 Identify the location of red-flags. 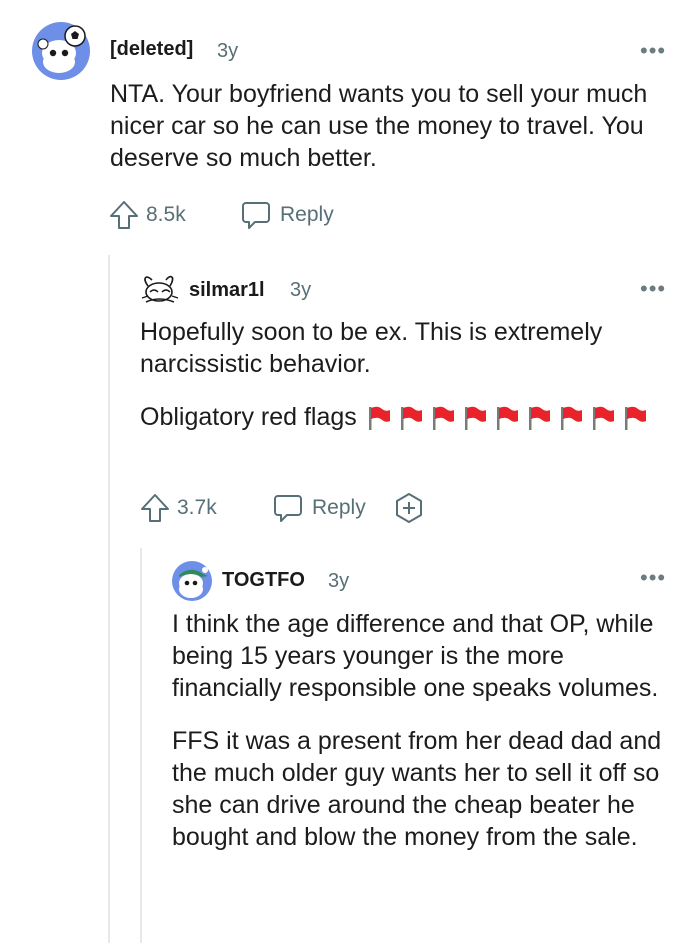
(508, 417).